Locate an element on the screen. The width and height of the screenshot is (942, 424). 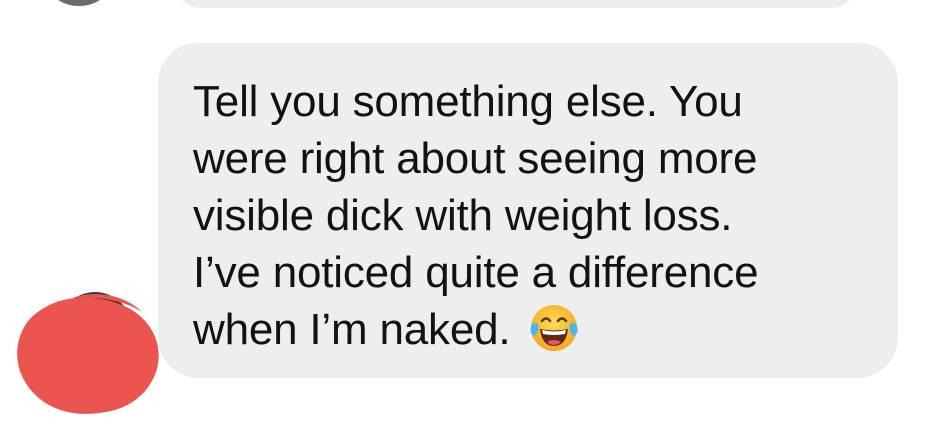
previous-message-bubble is located at coordinates (516, 4).